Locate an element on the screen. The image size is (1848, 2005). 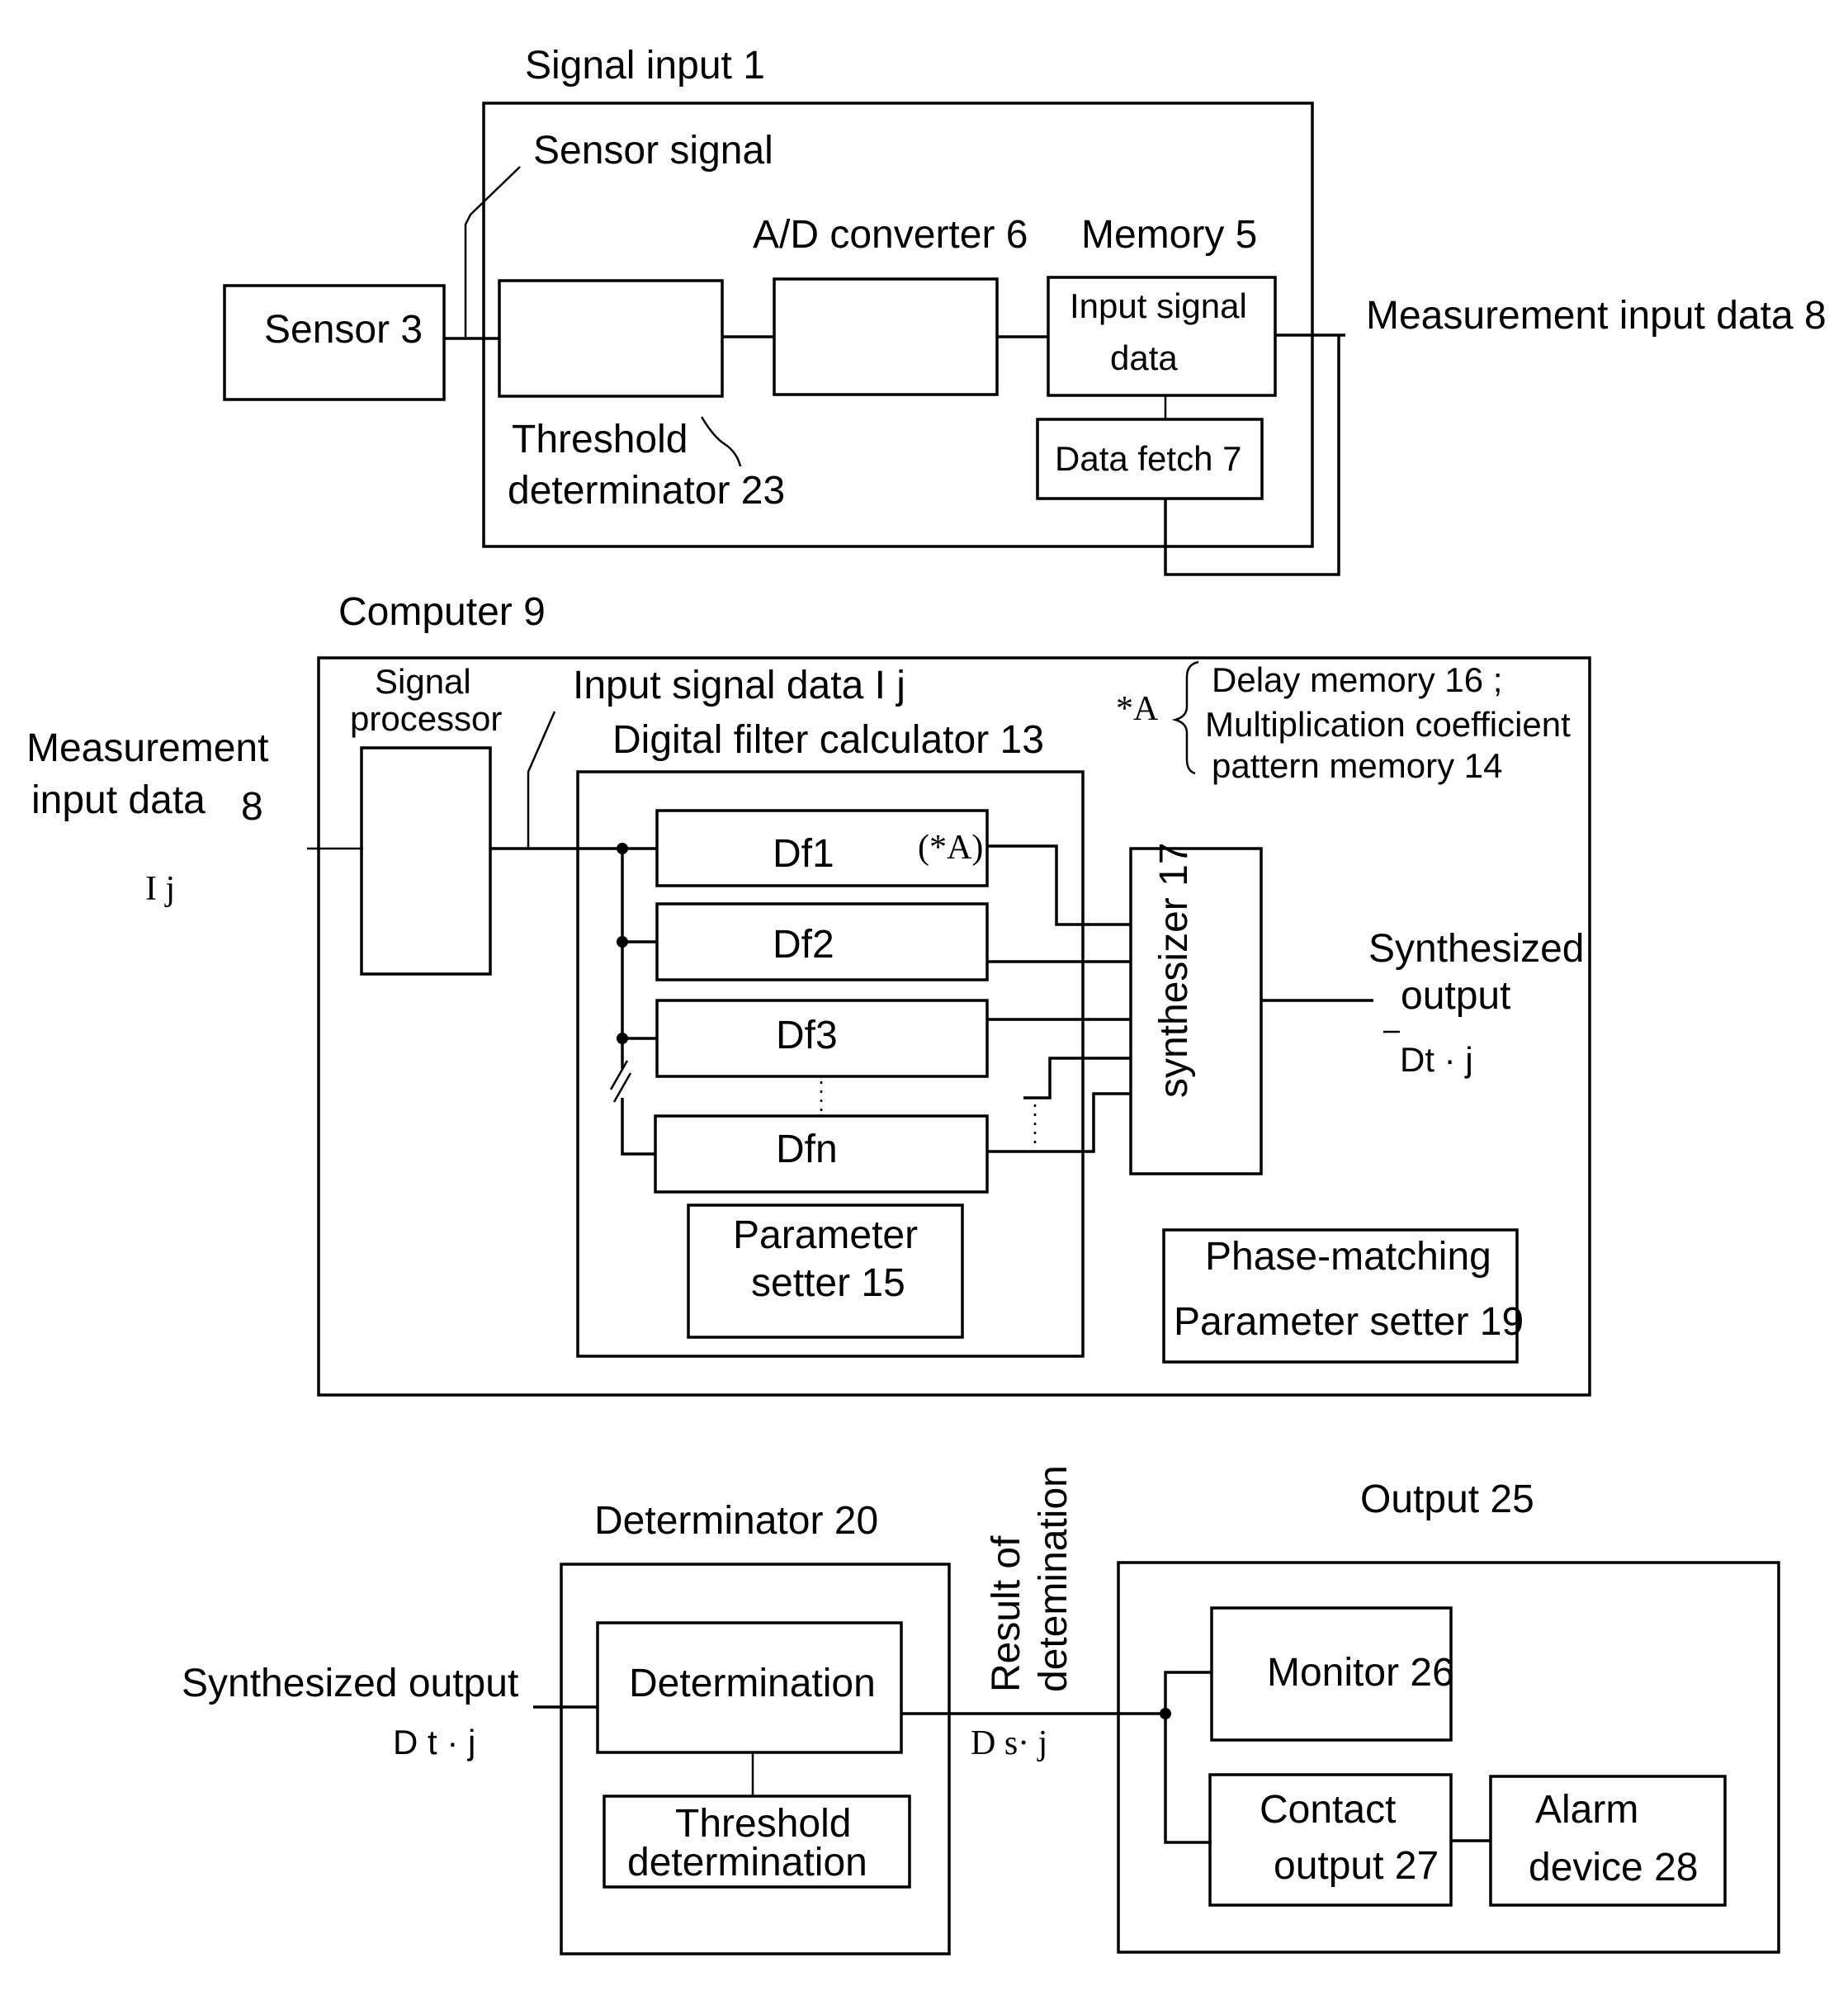
filter-df2-label: Df2 is located at coordinates (803, 945).